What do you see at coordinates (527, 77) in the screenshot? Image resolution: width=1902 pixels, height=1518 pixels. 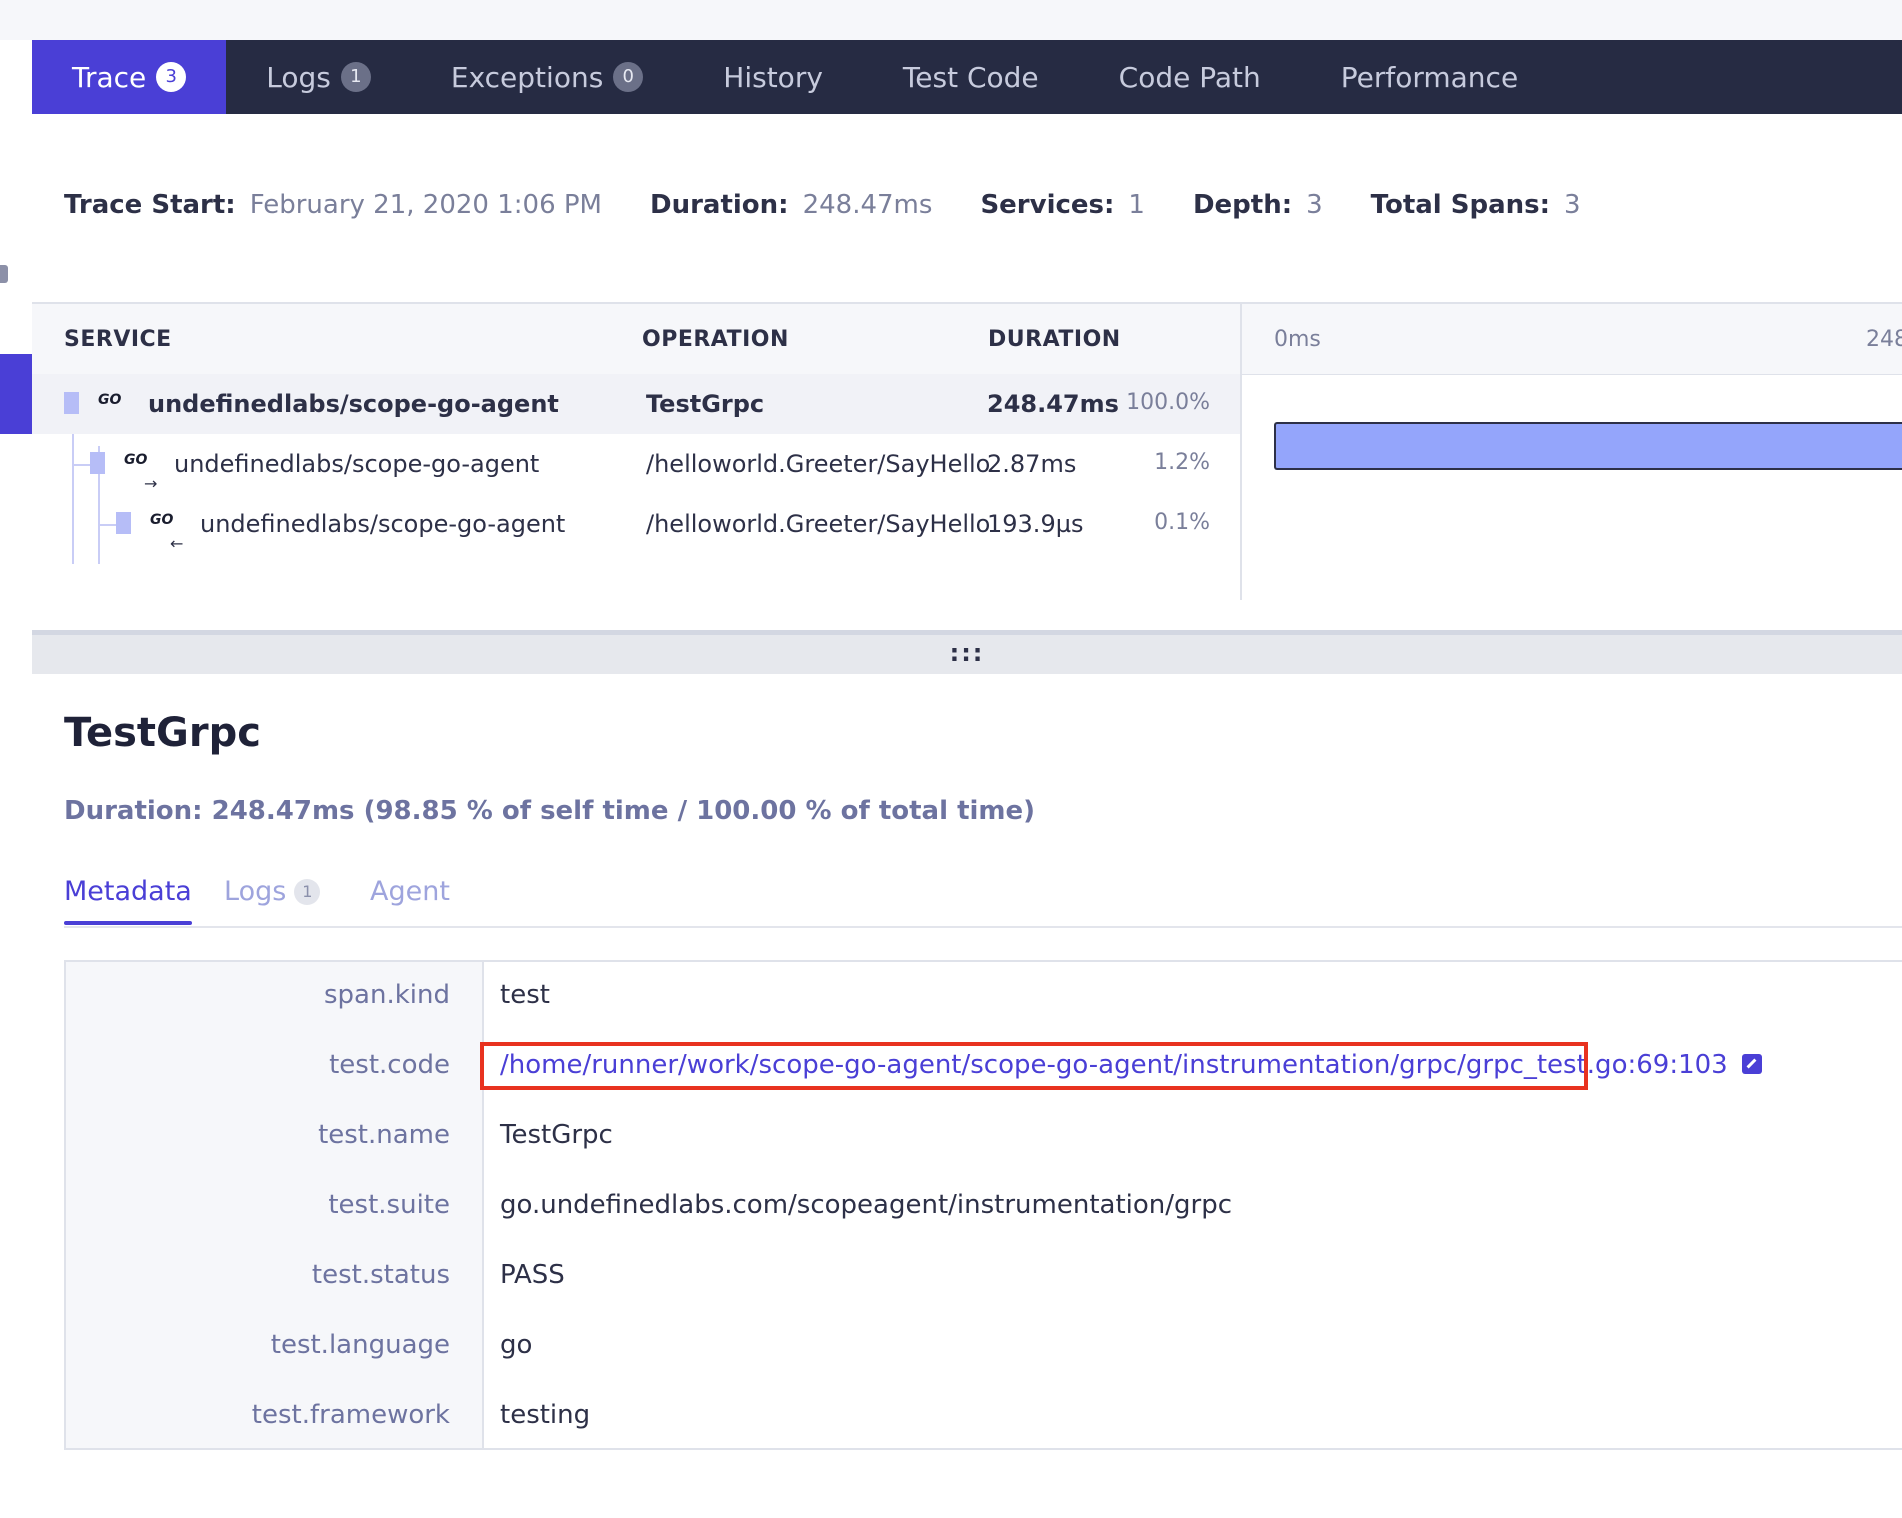 I see `tab-label: Exceptions` at bounding box center [527, 77].